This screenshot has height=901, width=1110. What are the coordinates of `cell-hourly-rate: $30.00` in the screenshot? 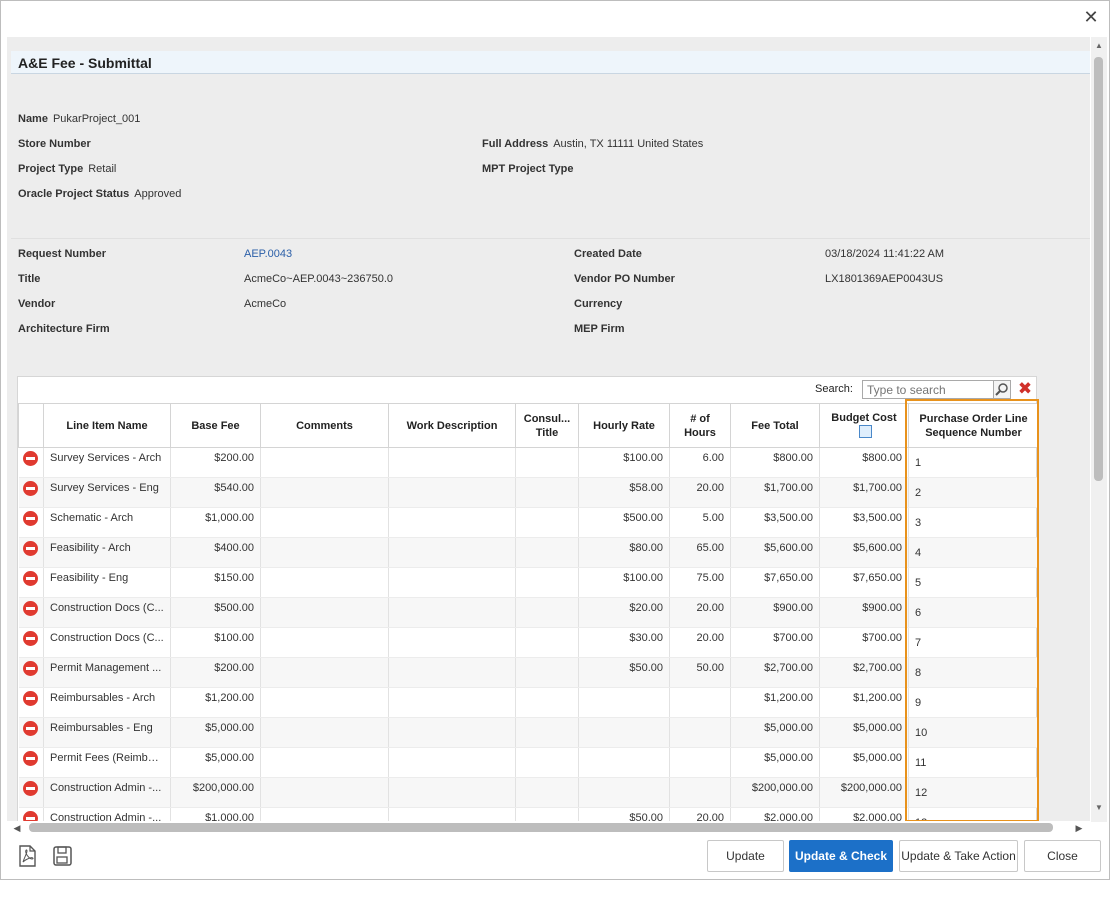 It's located at (624, 642).